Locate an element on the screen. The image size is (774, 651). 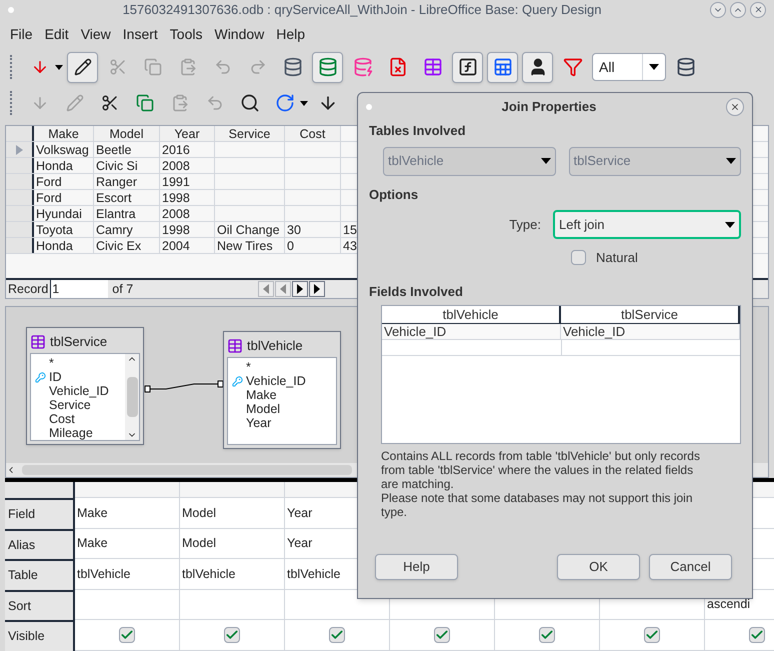
table-cell: Volkswag is located at coordinates (64, 149).